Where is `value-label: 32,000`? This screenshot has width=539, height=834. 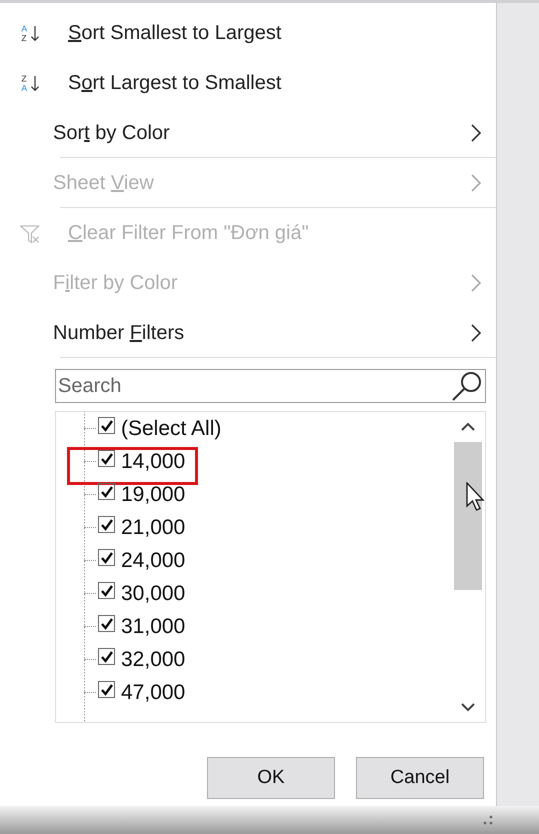 value-label: 32,000 is located at coordinates (153, 660).